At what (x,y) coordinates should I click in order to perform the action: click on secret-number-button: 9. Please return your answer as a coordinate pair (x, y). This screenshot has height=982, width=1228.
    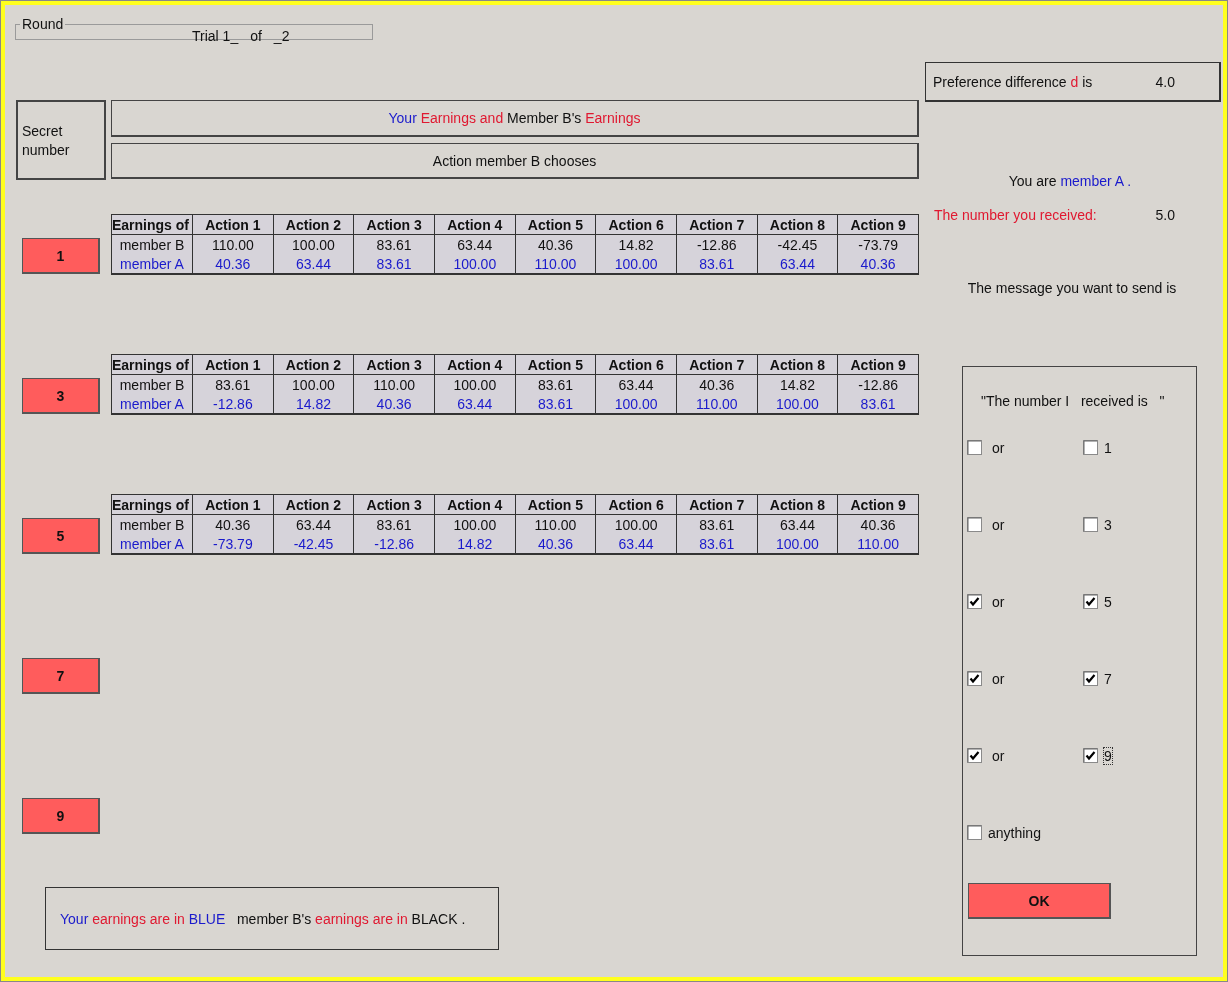
    Looking at the image, I should click on (61, 816).